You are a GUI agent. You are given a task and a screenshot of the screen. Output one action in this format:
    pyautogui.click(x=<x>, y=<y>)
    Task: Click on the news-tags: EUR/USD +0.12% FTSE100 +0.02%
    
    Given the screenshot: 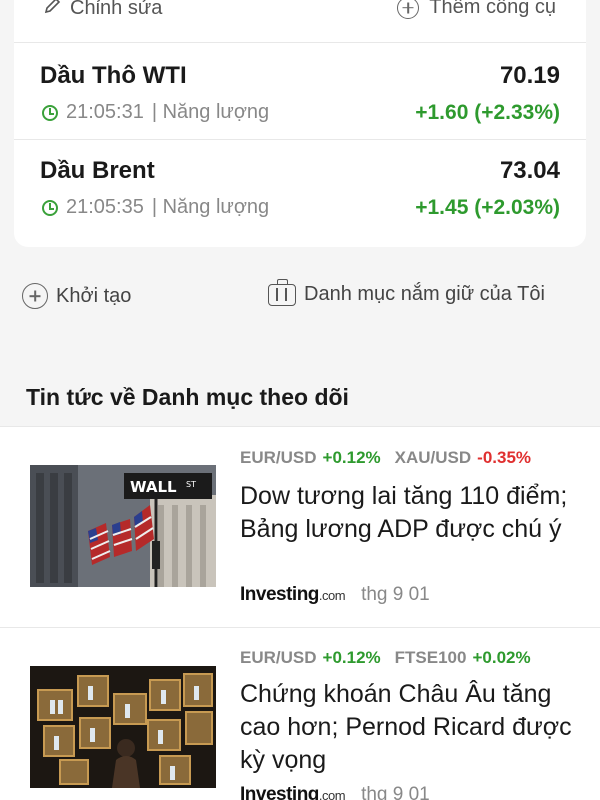 What is the action you would take?
    pyautogui.click(x=385, y=658)
    